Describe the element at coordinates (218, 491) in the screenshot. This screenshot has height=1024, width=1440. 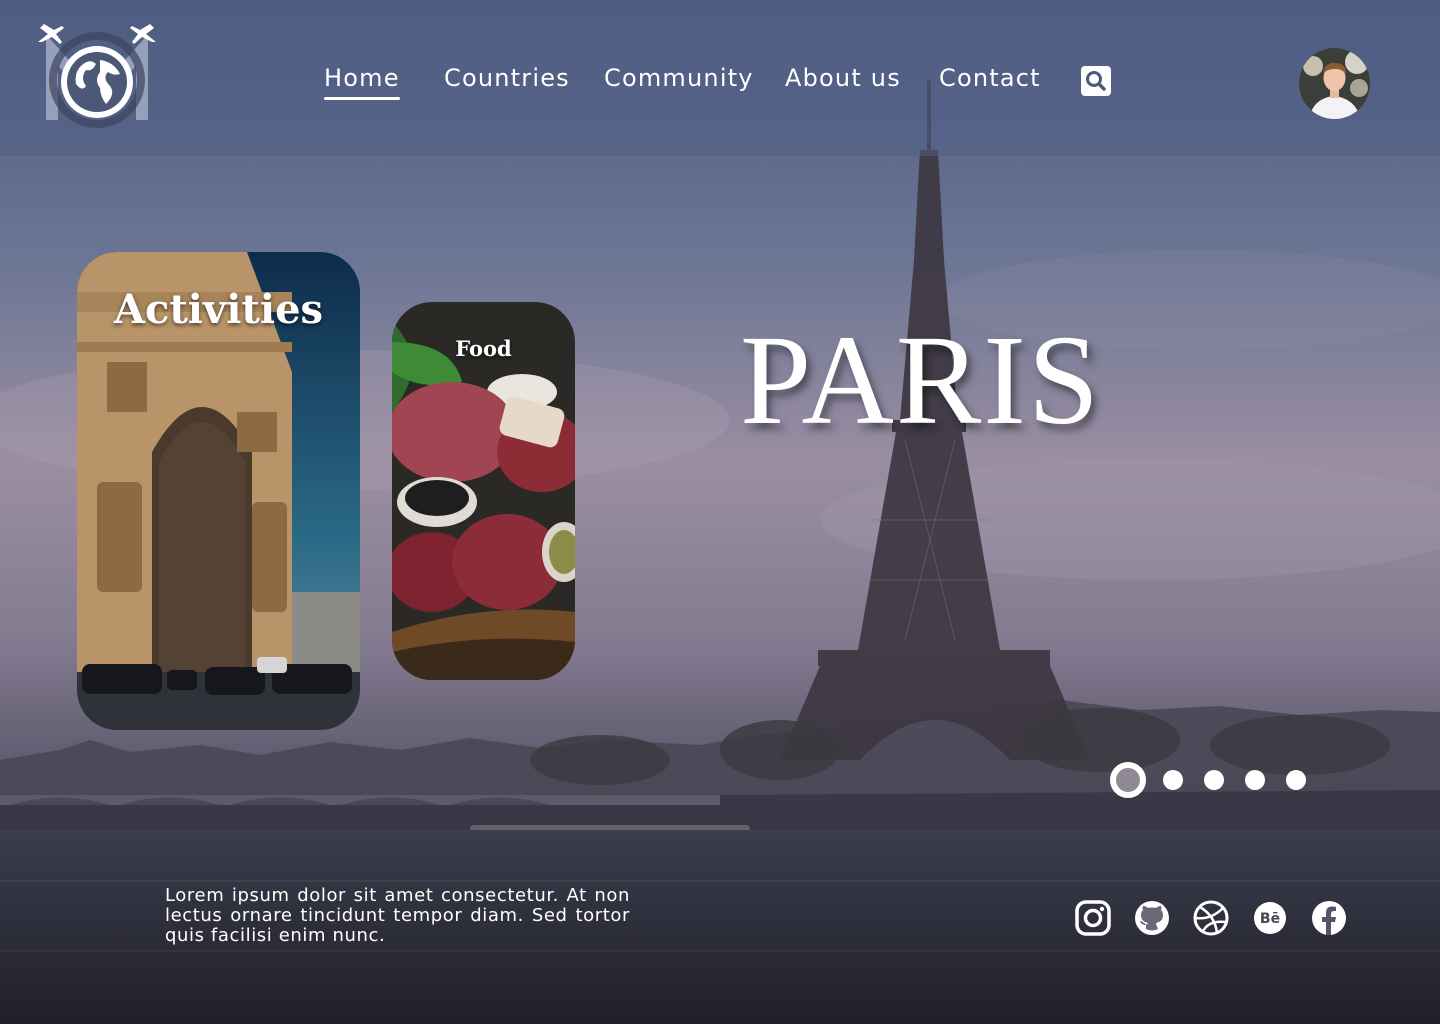
I see `card-activities: Activities` at that location.